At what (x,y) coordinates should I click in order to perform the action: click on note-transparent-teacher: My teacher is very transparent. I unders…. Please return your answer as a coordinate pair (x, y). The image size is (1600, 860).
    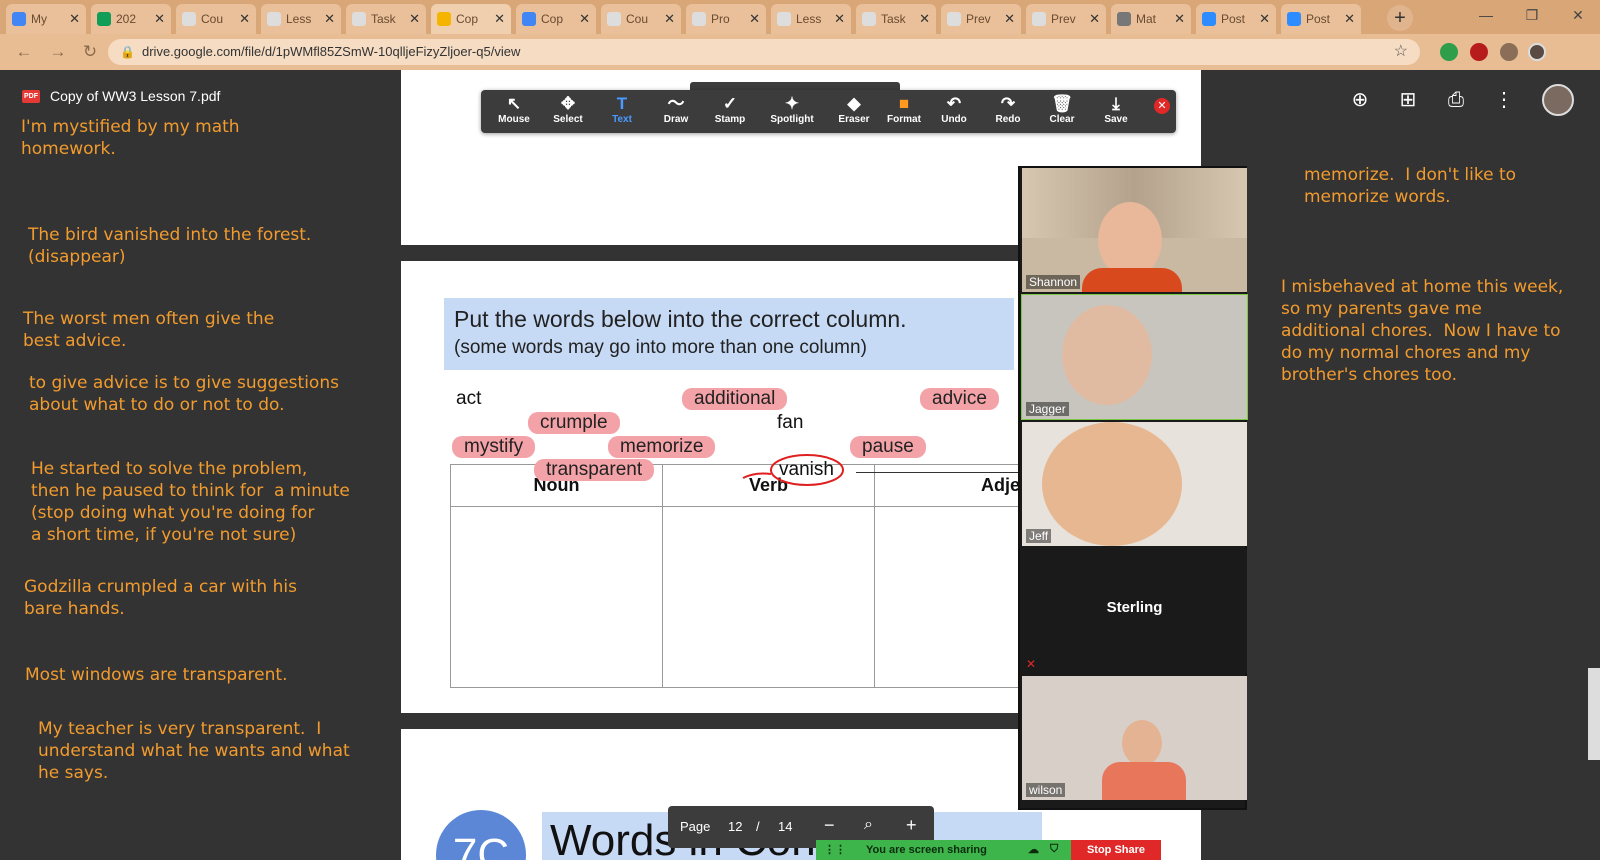
    Looking at the image, I should click on (194, 751).